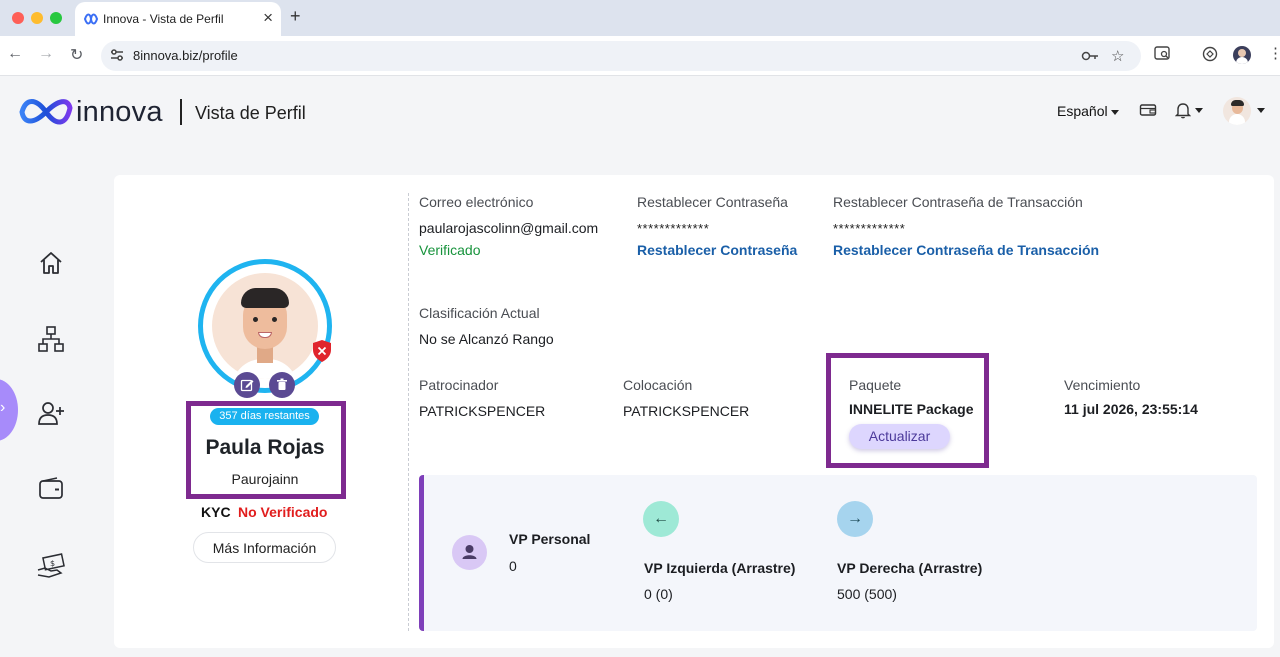 The width and height of the screenshot is (1280, 657). What do you see at coordinates (1183, 111) in the screenshot?
I see `bell-icon` at bounding box center [1183, 111].